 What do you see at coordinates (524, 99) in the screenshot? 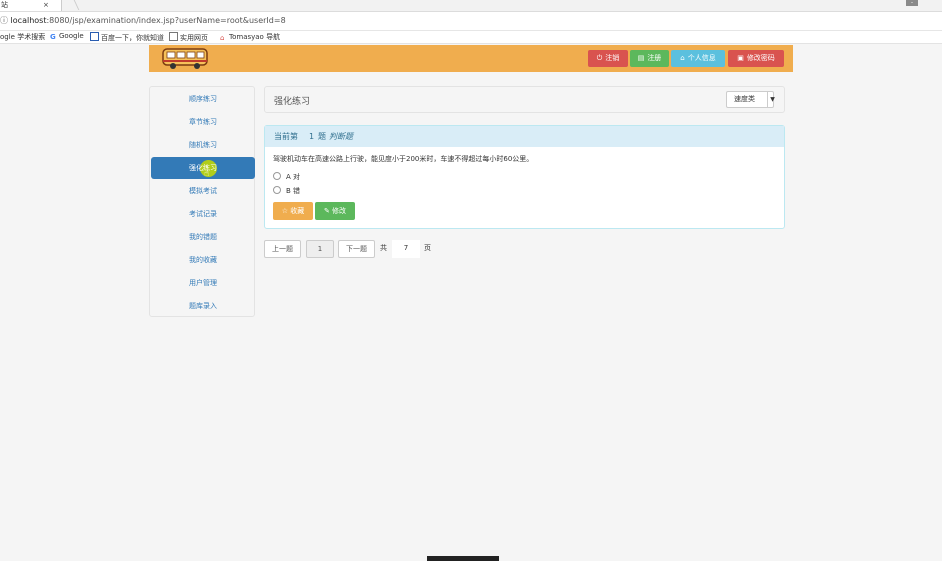
I see `title-panel: 强化练习 速度类 ▼` at bounding box center [524, 99].